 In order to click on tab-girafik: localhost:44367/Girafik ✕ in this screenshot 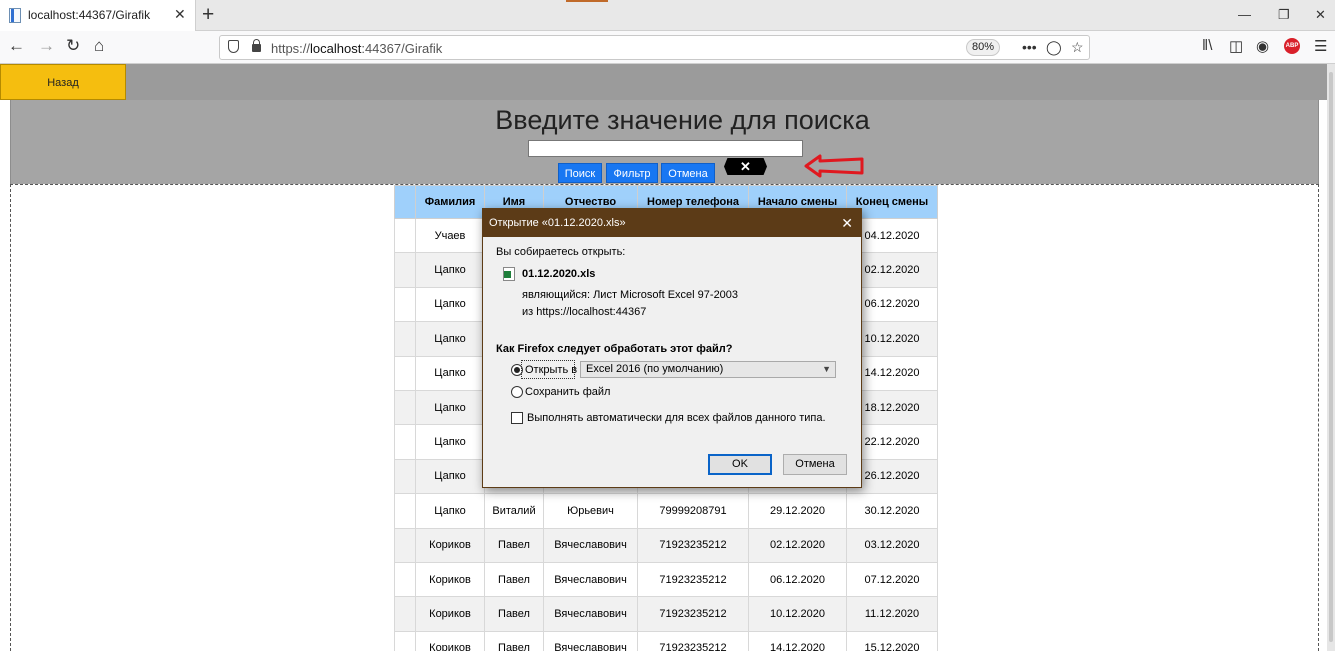, I will do `click(98, 15)`.